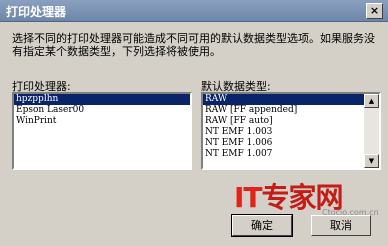 This screenshot has height=246, width=388. What do you see at coordinates (297, 194) in the screenshot?
I see `watermark-logo: IT专家网 Ctocio.com.cn` at bounding box center [297, 194].